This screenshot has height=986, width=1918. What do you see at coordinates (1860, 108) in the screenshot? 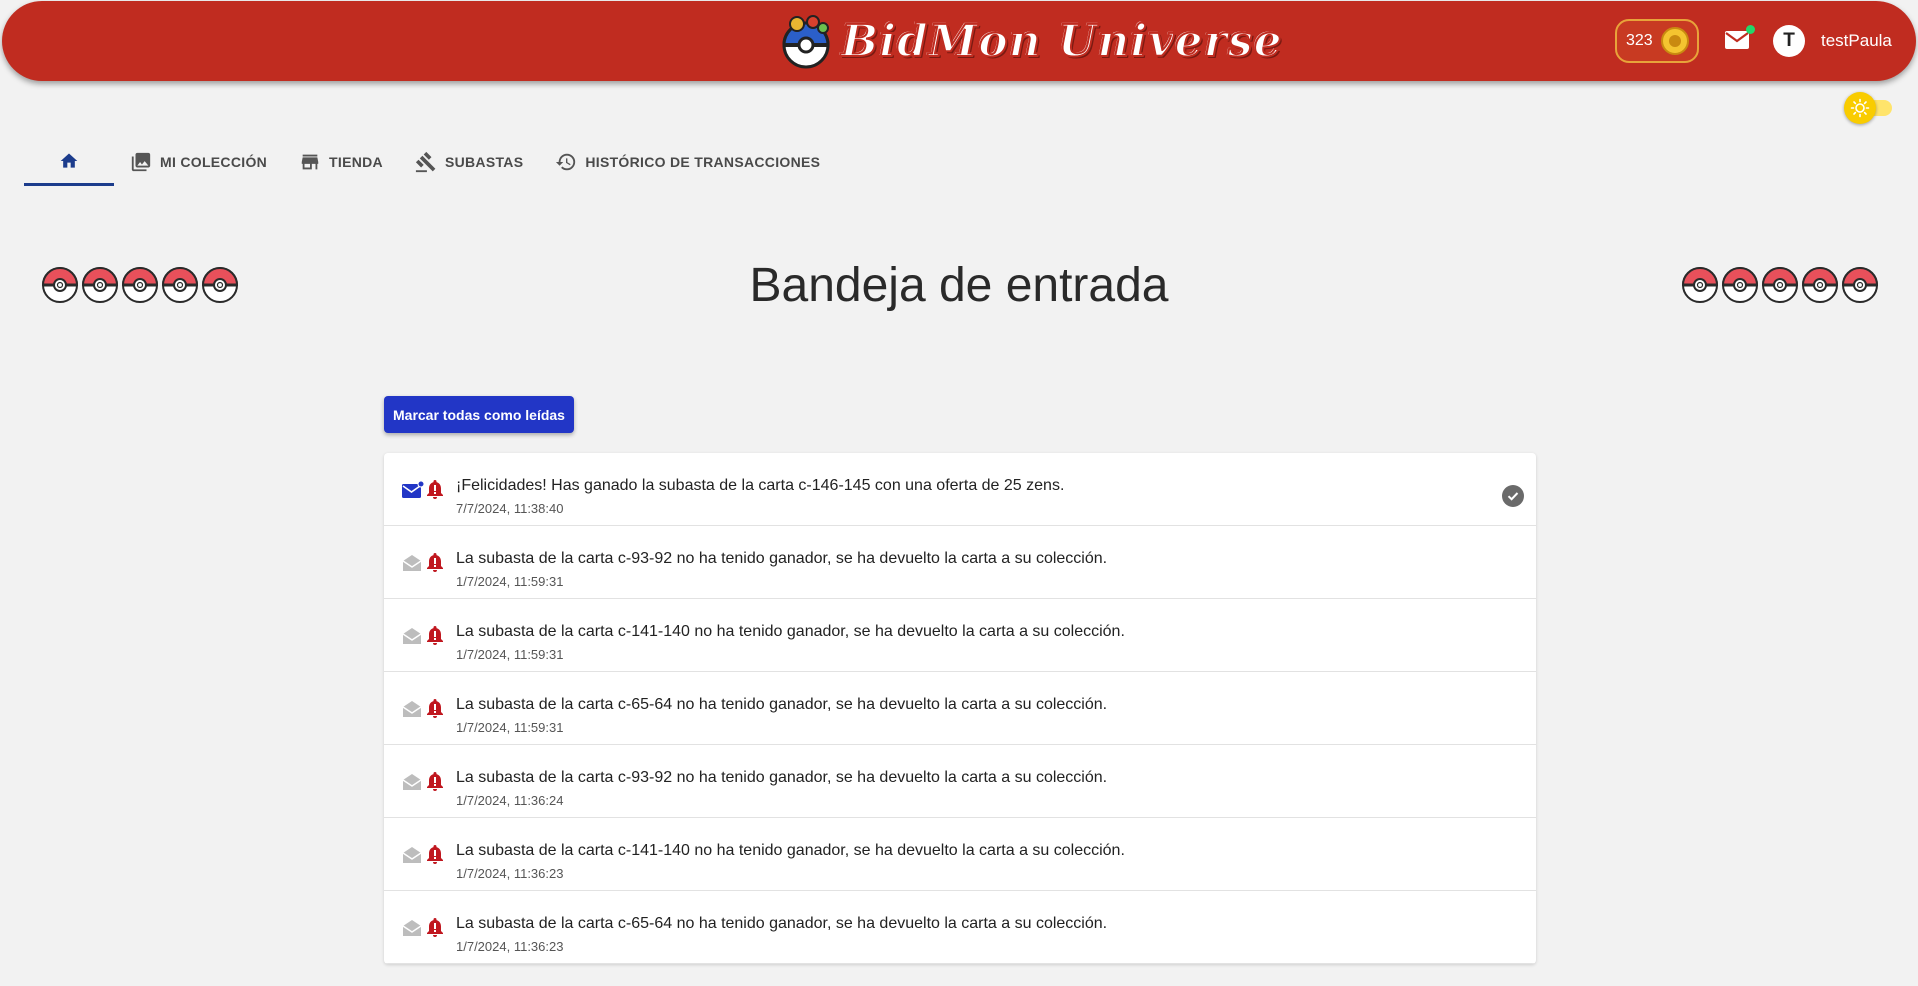
I see `sun-icon` at bounding box center [1860, 108].